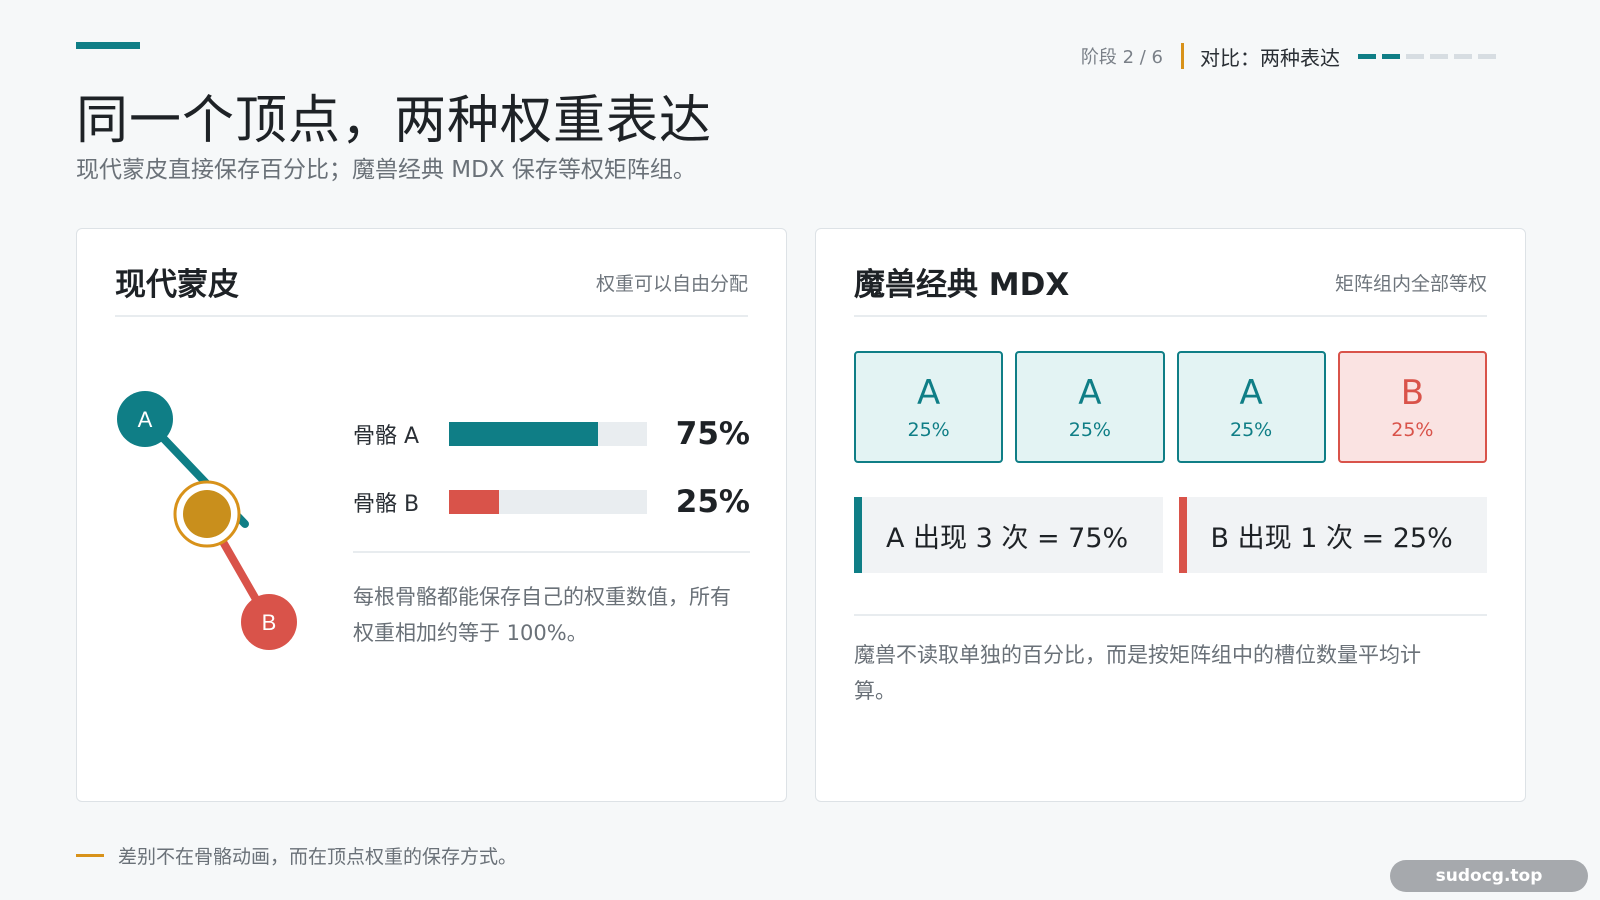 The width and height of the screenshot is (1600, 900). I want to click on card-tag: 矩阵组内全部等权, so click(1410, 284).